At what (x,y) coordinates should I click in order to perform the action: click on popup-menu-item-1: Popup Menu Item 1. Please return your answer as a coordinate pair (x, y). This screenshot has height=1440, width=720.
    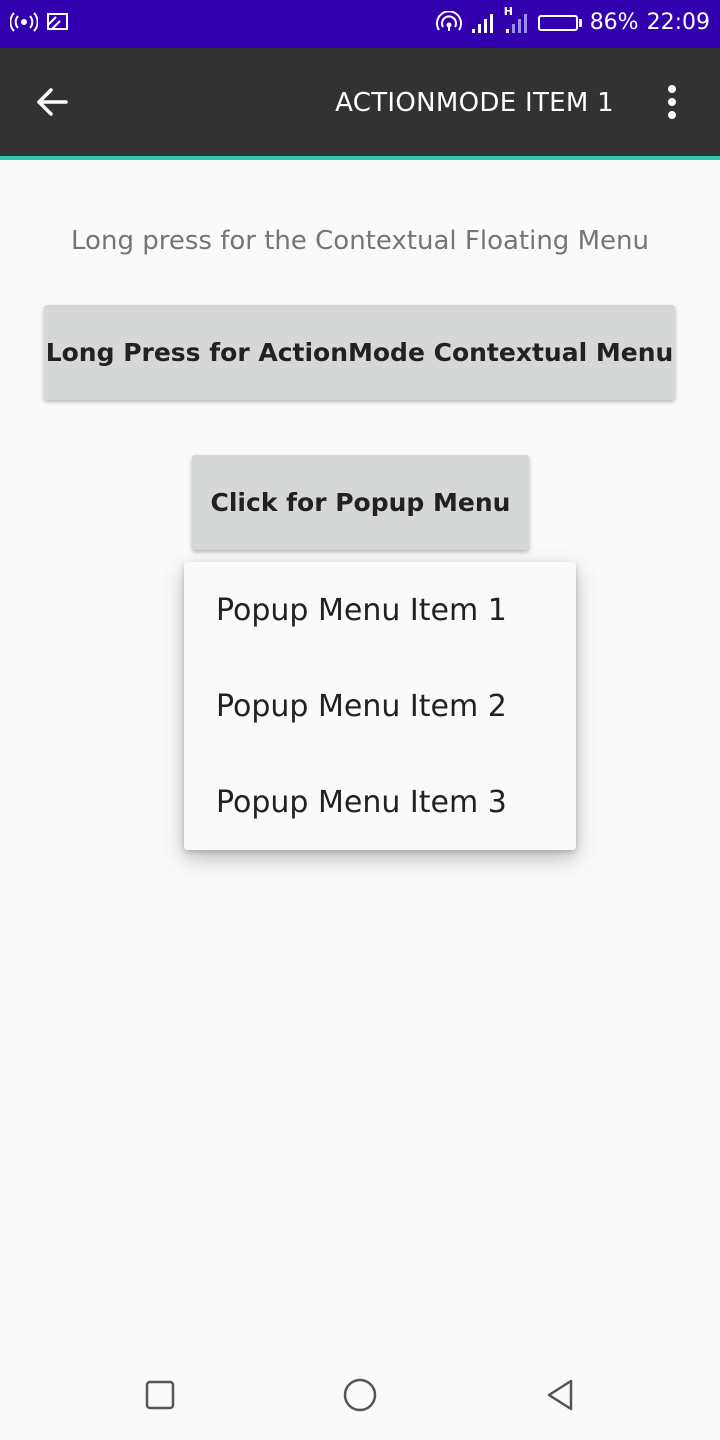
    Looking at the image, I should click on (380, 610).